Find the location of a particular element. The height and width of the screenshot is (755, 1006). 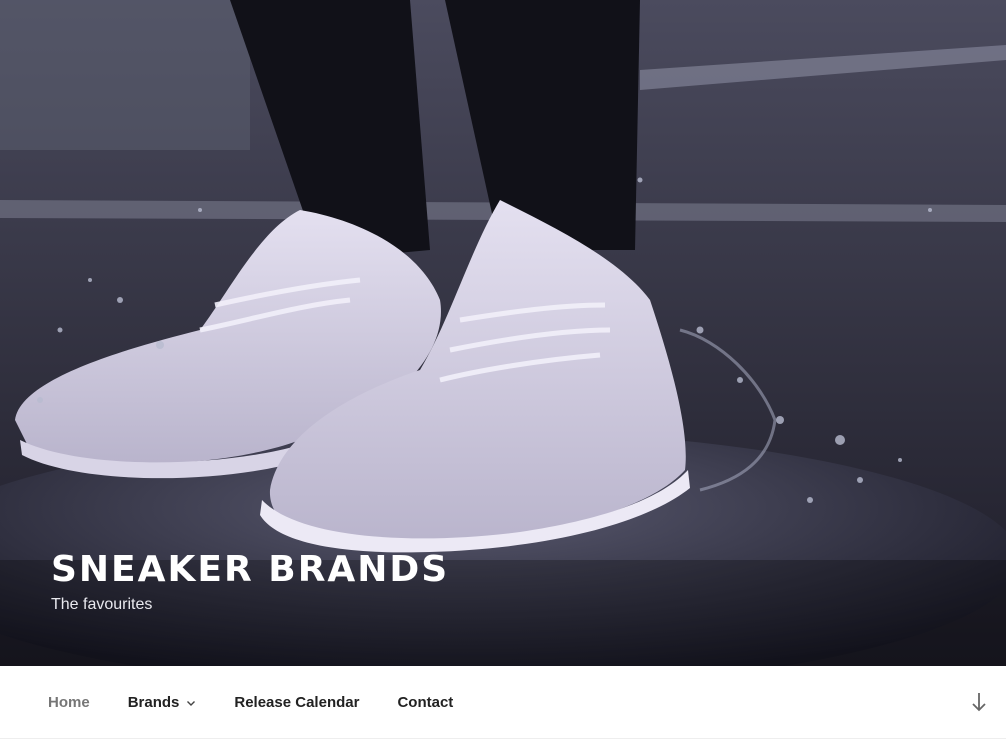

menu-item-label: Home is located at coordinates (69, 702).